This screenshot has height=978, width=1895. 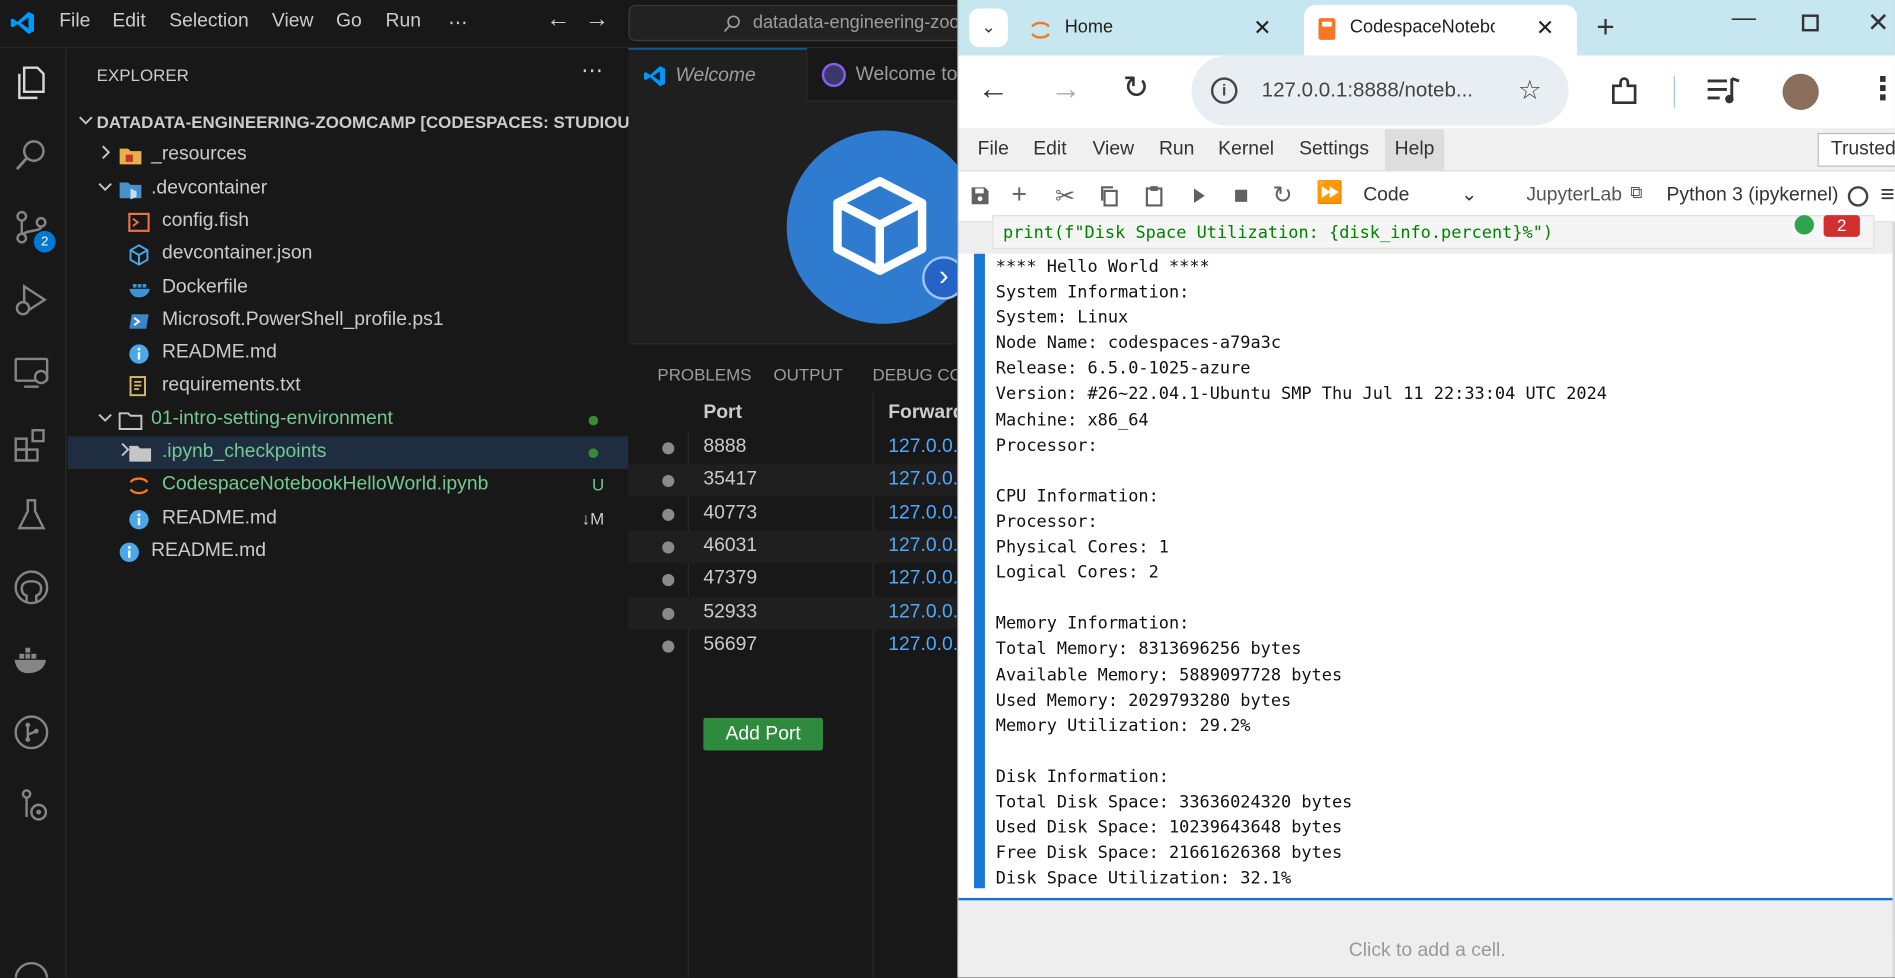 I want to click on explorer-more-icon: ⋯, so click(x=592, y=70).